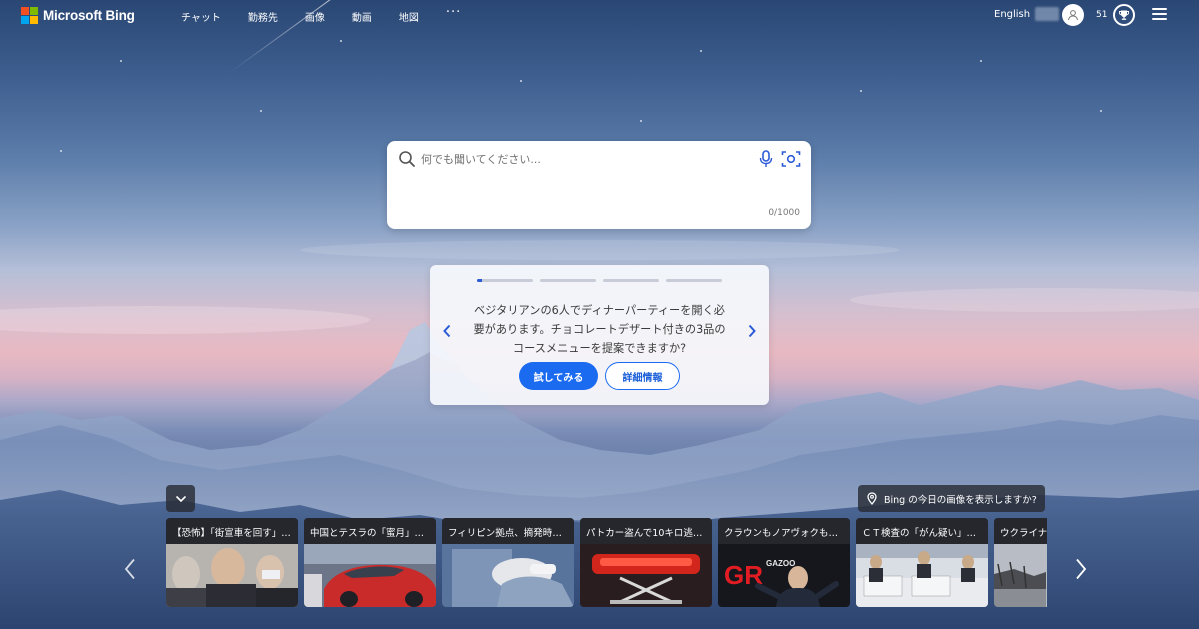 The image size is (1199, 629). I want to click on brand-name: Microsoft Bing, so click(89, 15).